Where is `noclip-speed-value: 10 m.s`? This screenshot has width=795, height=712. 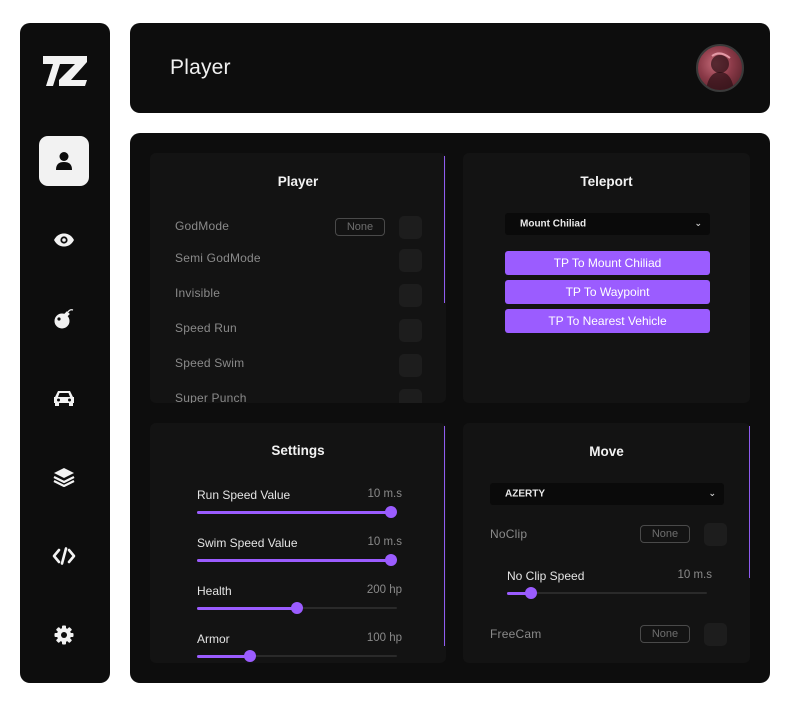 noclip-speed-value: 10 m.s is located at coordinates (694, 575).